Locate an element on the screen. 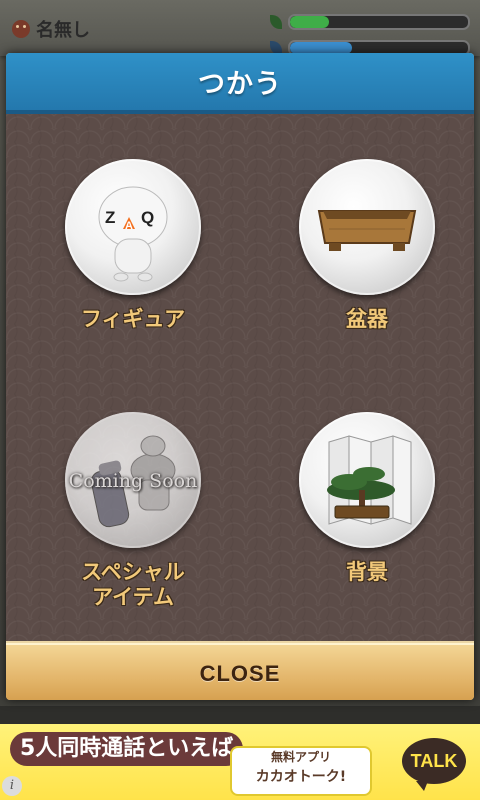 This screenshot has width=480, height=800. talk-logo-icon: TALK is located at coordinates (434, 764).